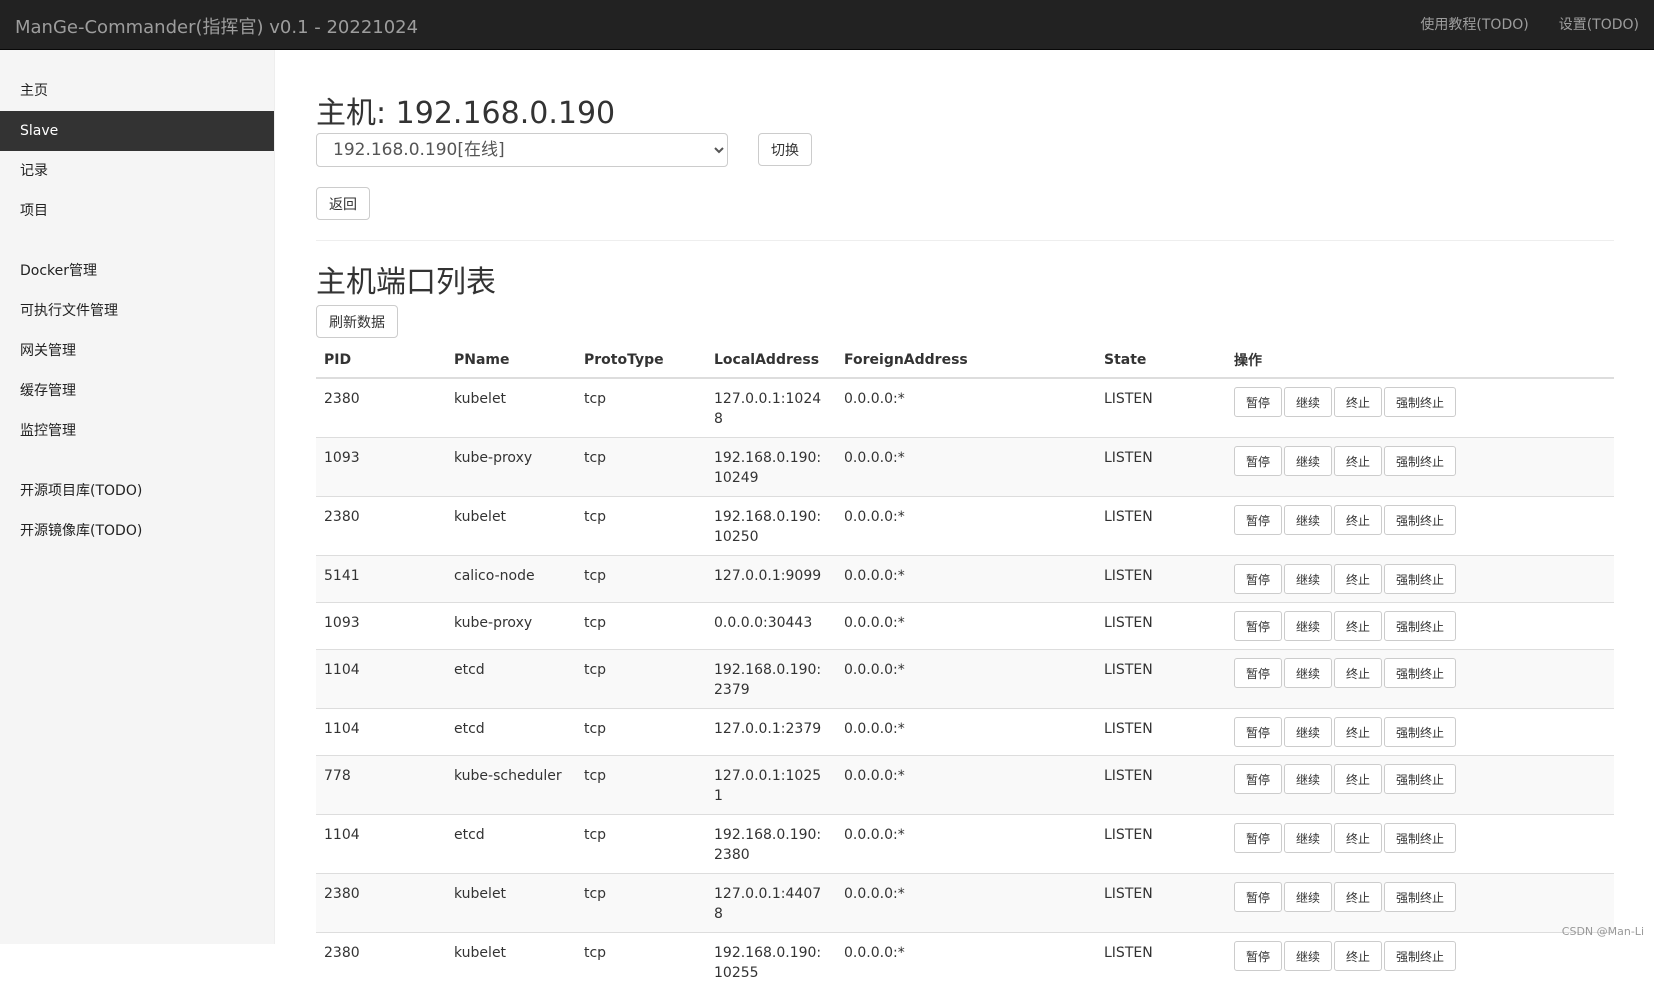 The height and width of the screenshot is (991, 1654). What do you see at coordinates (771, 785) in the screenshot?
I see `cell-local-address: 127.0.0.1:10251` at bounding box center [771, 785].